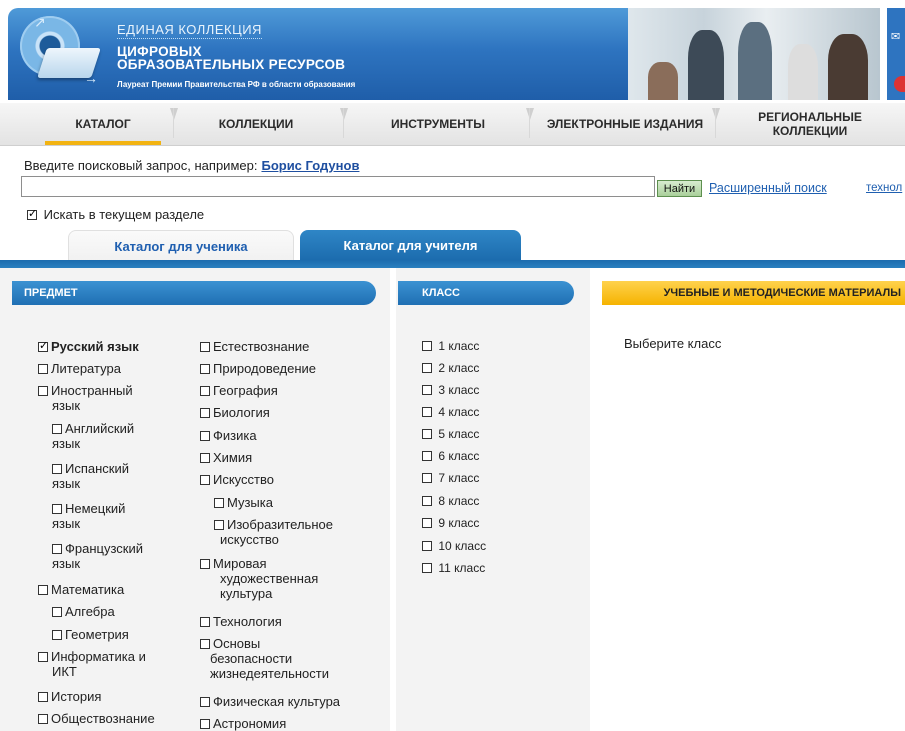 The image size is (905, 731). I want to click on subject-biology: Биология, so click(235, 412).